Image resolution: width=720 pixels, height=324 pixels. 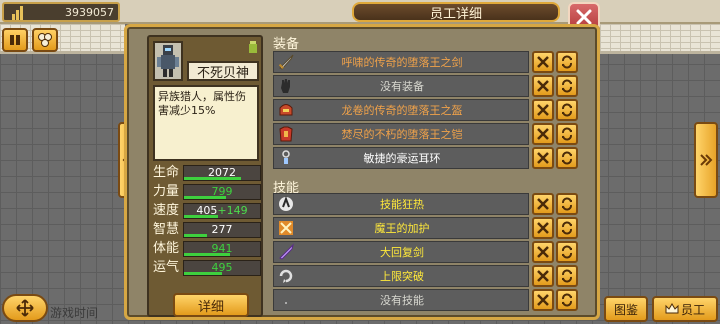 I want to click on stat-bar: 799, so click(x=222, y=192).